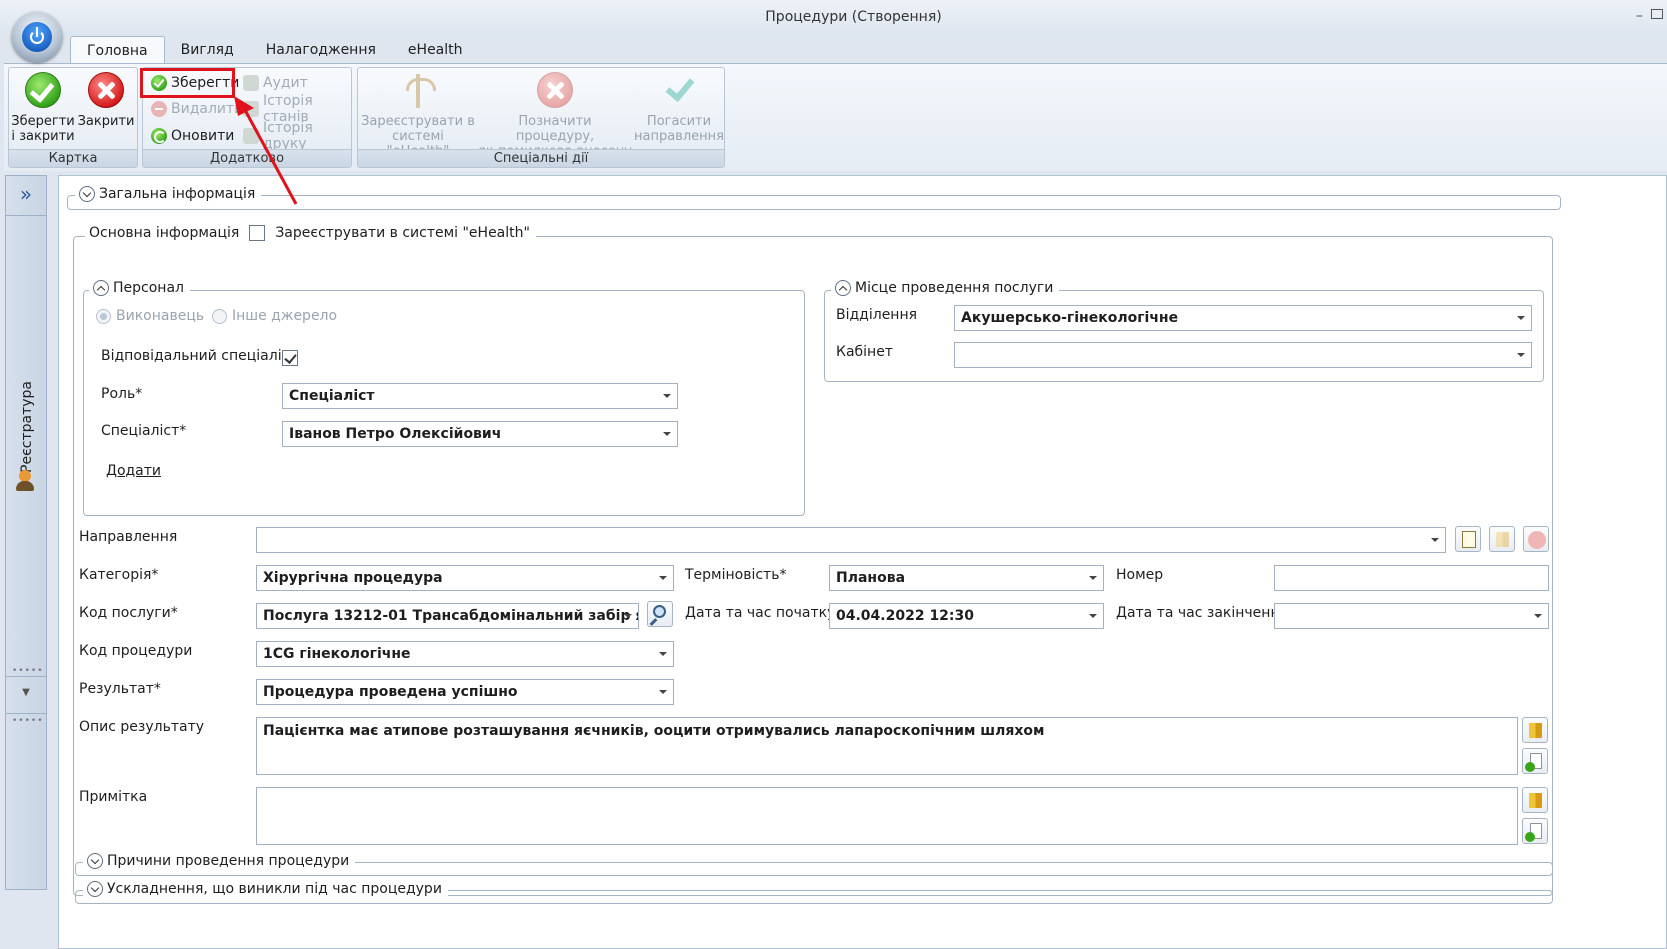 This screenshot has width=1667, height=949. Describe the element at coordinates (139, 288) in the screenshot. I see `personnel-header: Персонал` at that location.